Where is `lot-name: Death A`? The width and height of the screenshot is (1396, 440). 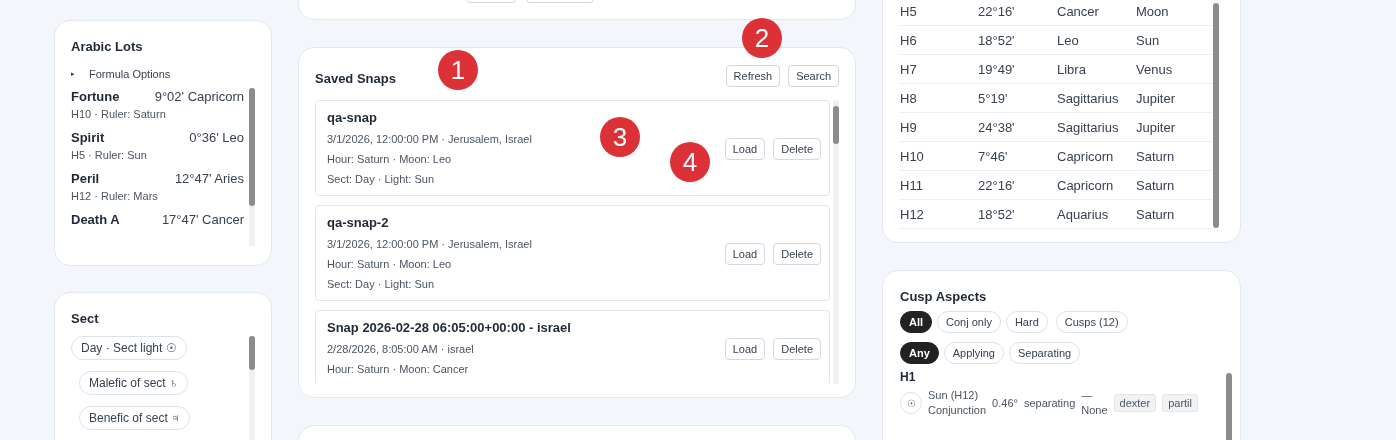 lot-name: Death A is located at coordinates (95, 220).